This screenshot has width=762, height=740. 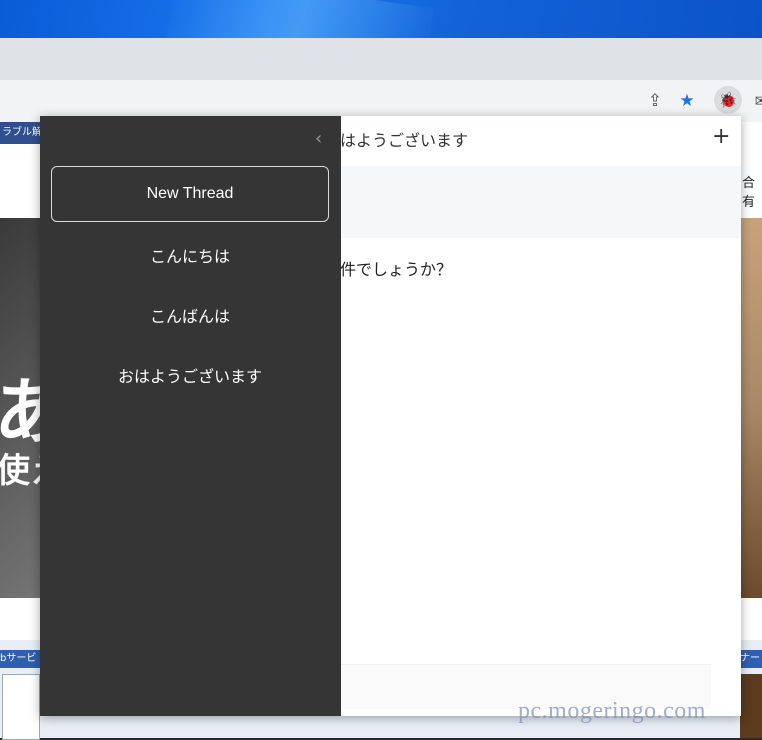 I want to click on extension-icon: 🐞, so click(x=728, y=100).